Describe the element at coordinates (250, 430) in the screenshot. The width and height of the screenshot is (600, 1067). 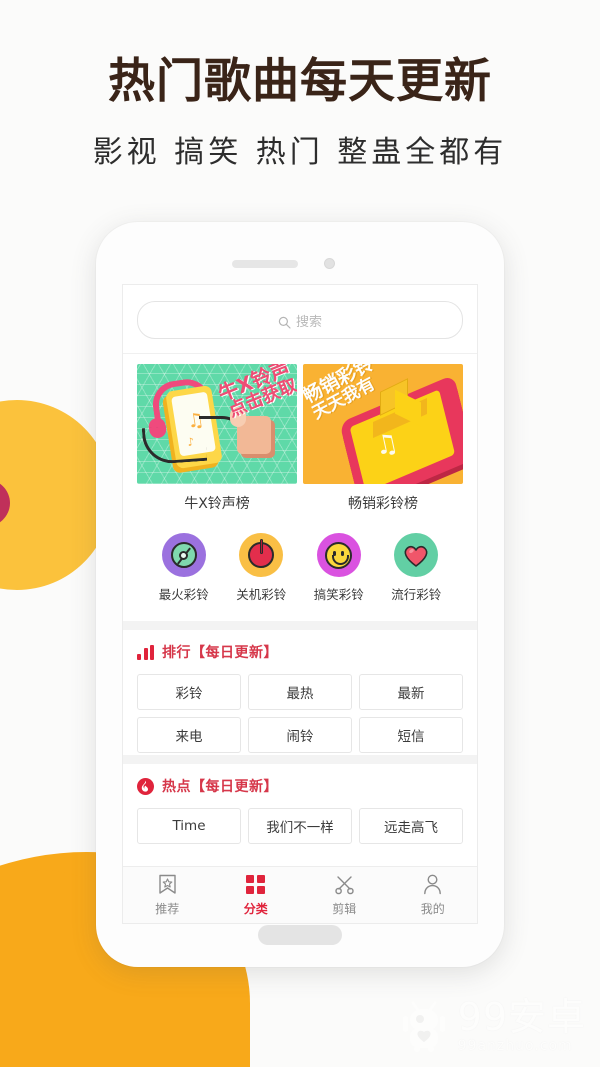
I see `hand-illustration` at that location.